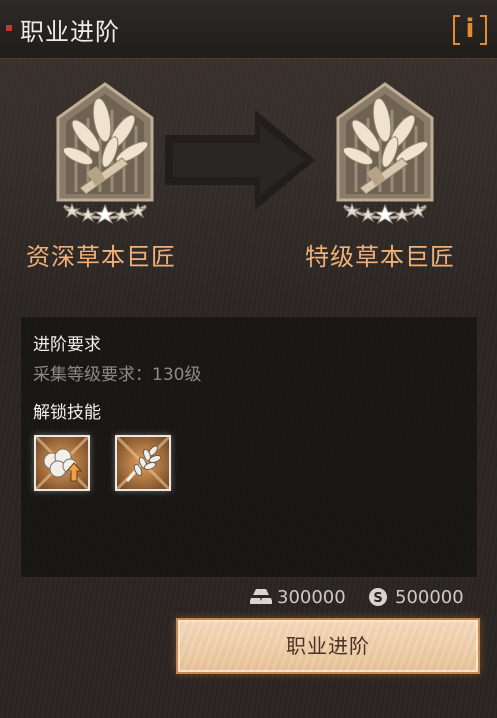 The height and width of the screenshot is (718, 497). What do you see at coordinates (429, 597) in the screenshot?
I see `cost-silver-value: 500000` at bounding box center [429, 597].